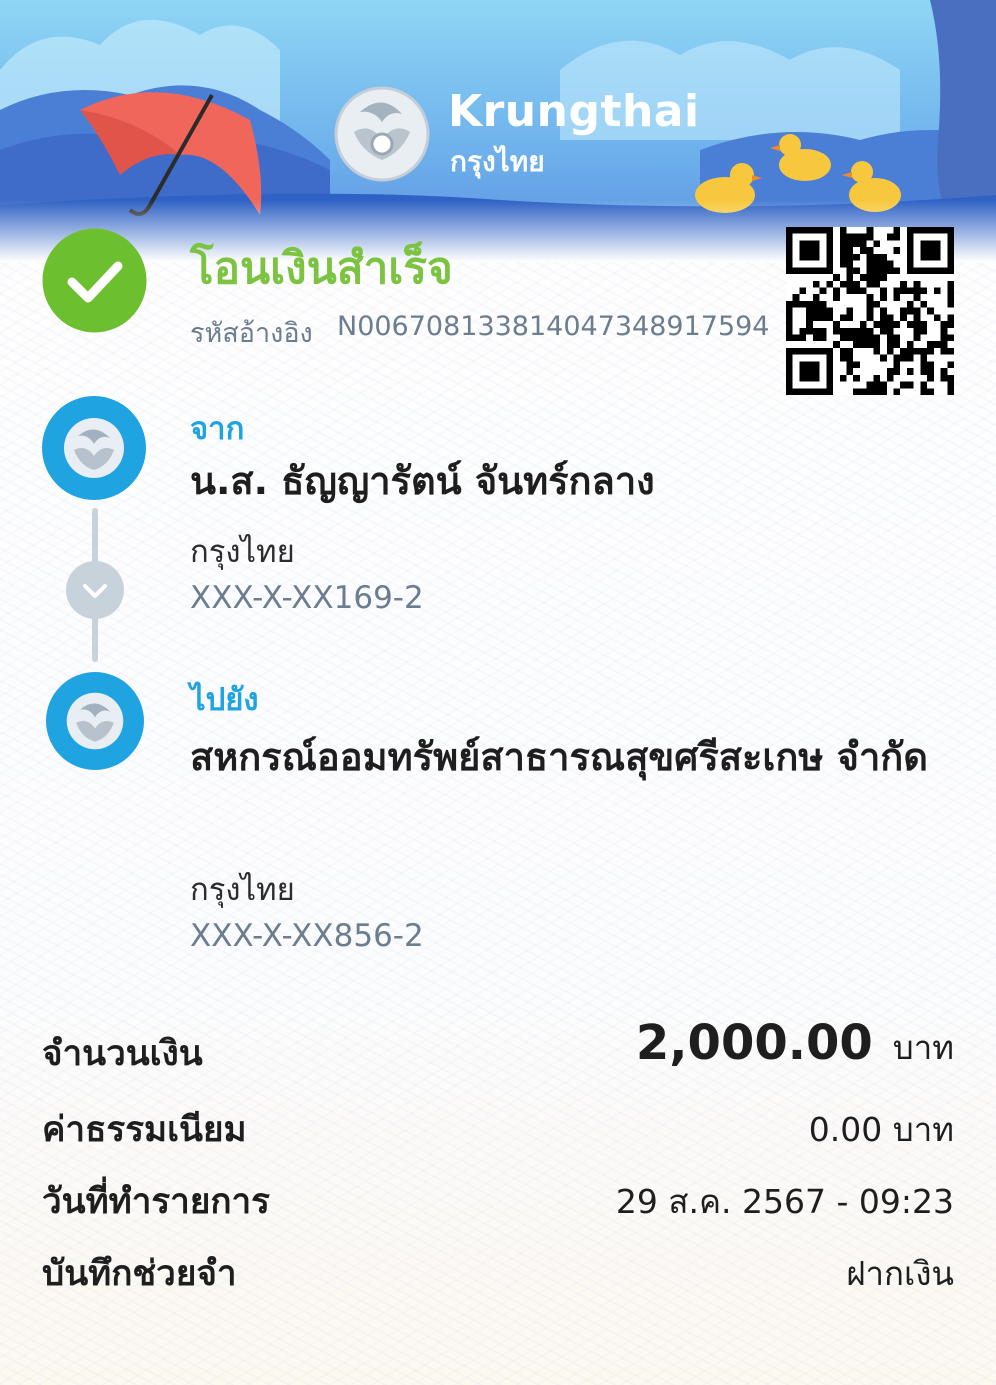 Image resolution: width=996 pixels, height=1385 pixels. What do you see at coordinates (497, 161) in the screenshot?
I see `logo-text-th: กรุงไทย` at bounding box center [497, 161].